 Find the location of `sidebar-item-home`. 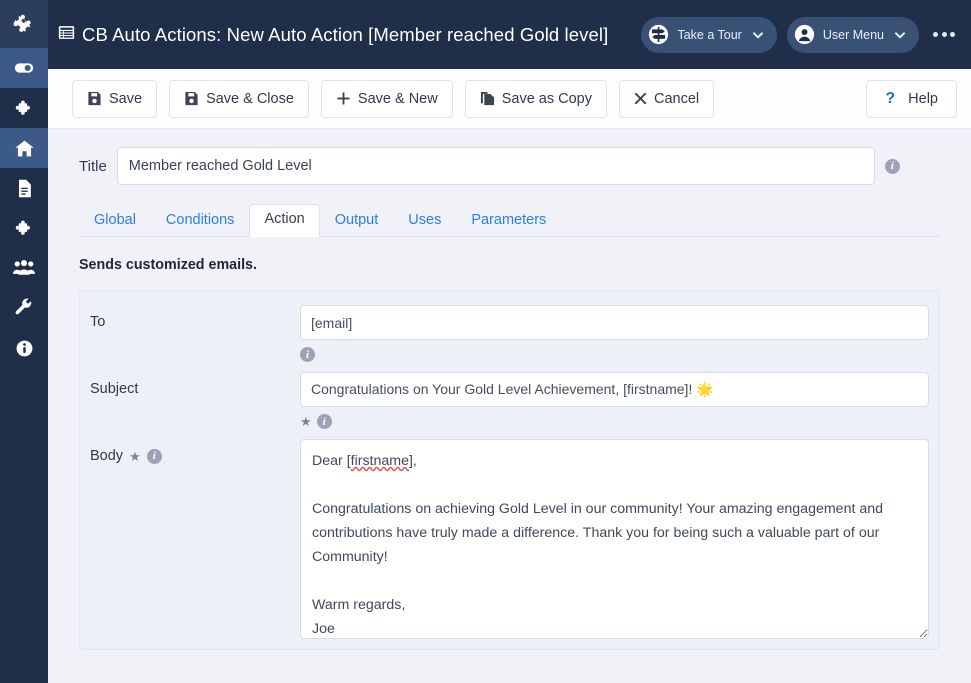

sidebar-item-home is located at coordinates (24, 148).